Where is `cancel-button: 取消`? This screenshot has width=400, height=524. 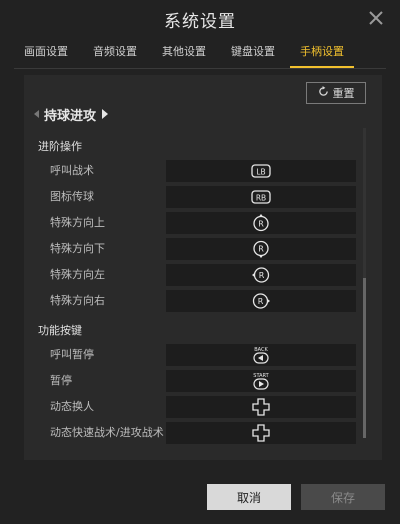
cancel-button: 取消 is located at coordinates (249, 497).